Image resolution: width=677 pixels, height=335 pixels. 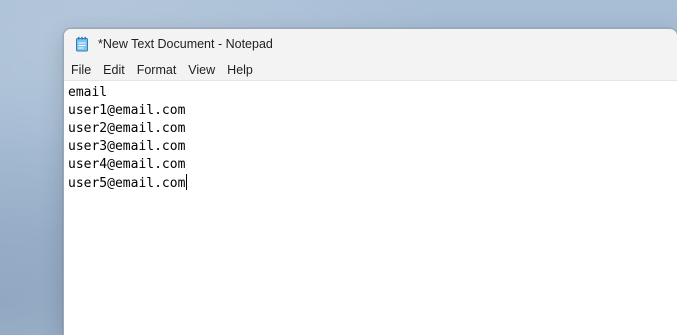 What do you see at coordinates (127, 164) in the screenshot?
I see `text-line-content: user4@email.com` at bounding box center [127, 164].